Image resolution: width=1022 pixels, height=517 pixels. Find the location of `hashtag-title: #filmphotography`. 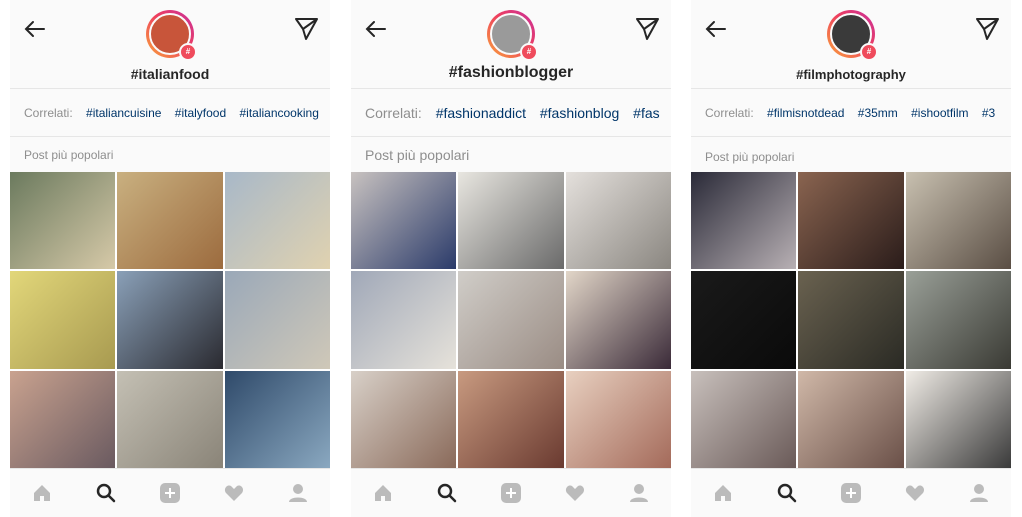

hashtag-title: #filmphotography is located at coordinates (851, 74).